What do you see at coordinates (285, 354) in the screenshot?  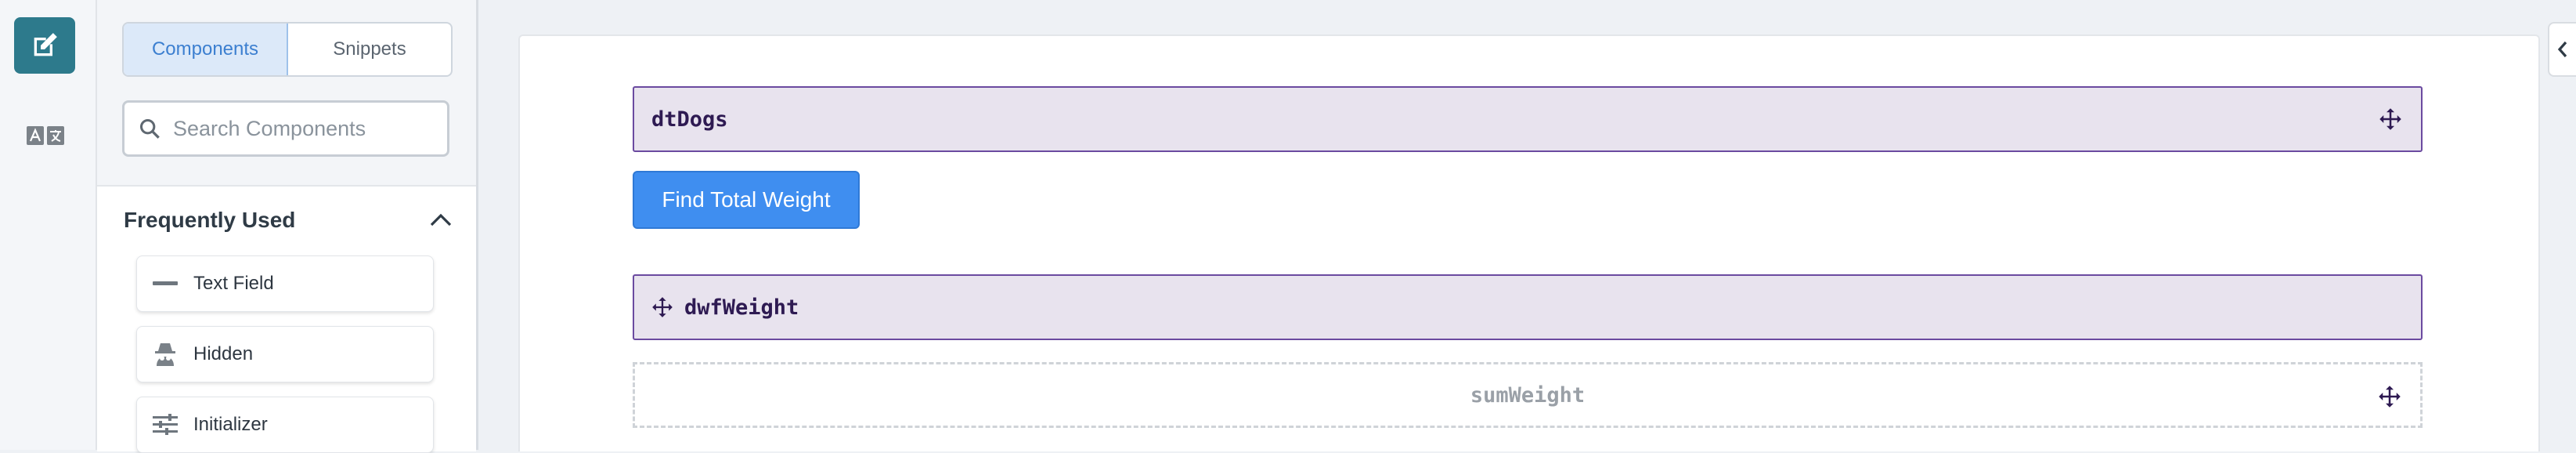 I see `component-item-hidden: Hidden` at bounding box center [285, 354].